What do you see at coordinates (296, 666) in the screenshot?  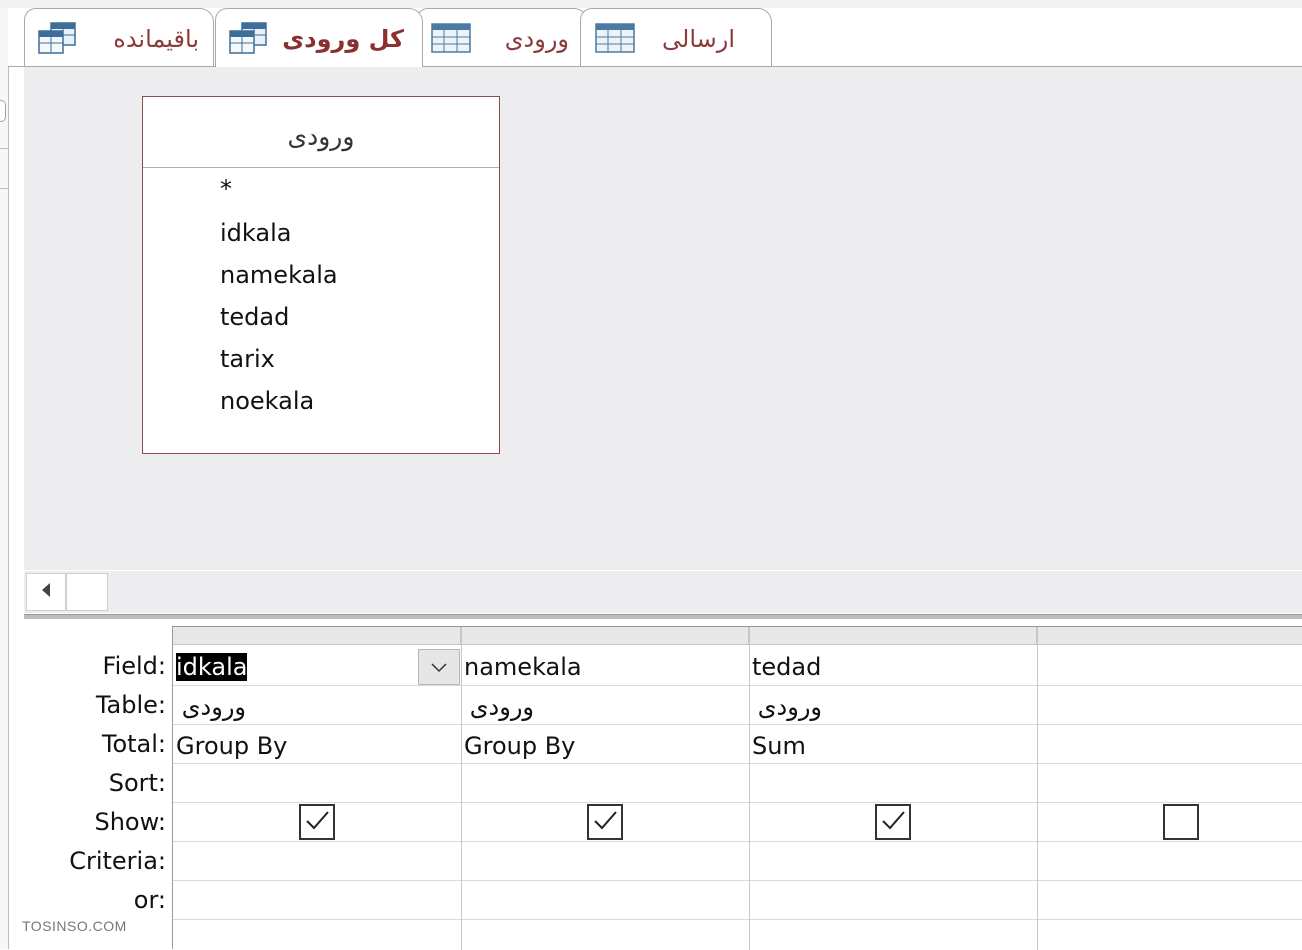 I see `field-cell: idkala` at bounding box center [296, 666].